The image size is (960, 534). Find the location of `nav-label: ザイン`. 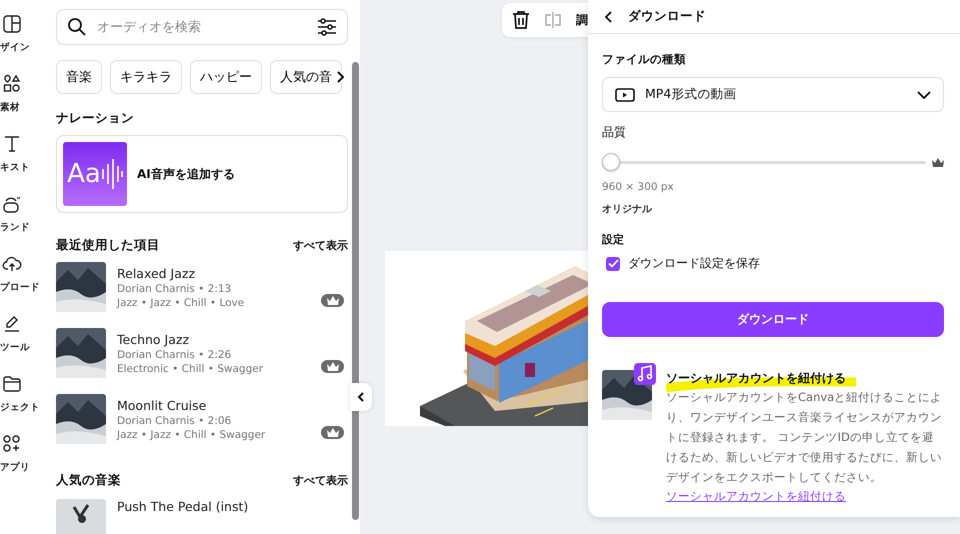

nav-label: ザイン is located at coordinates (15, 47).